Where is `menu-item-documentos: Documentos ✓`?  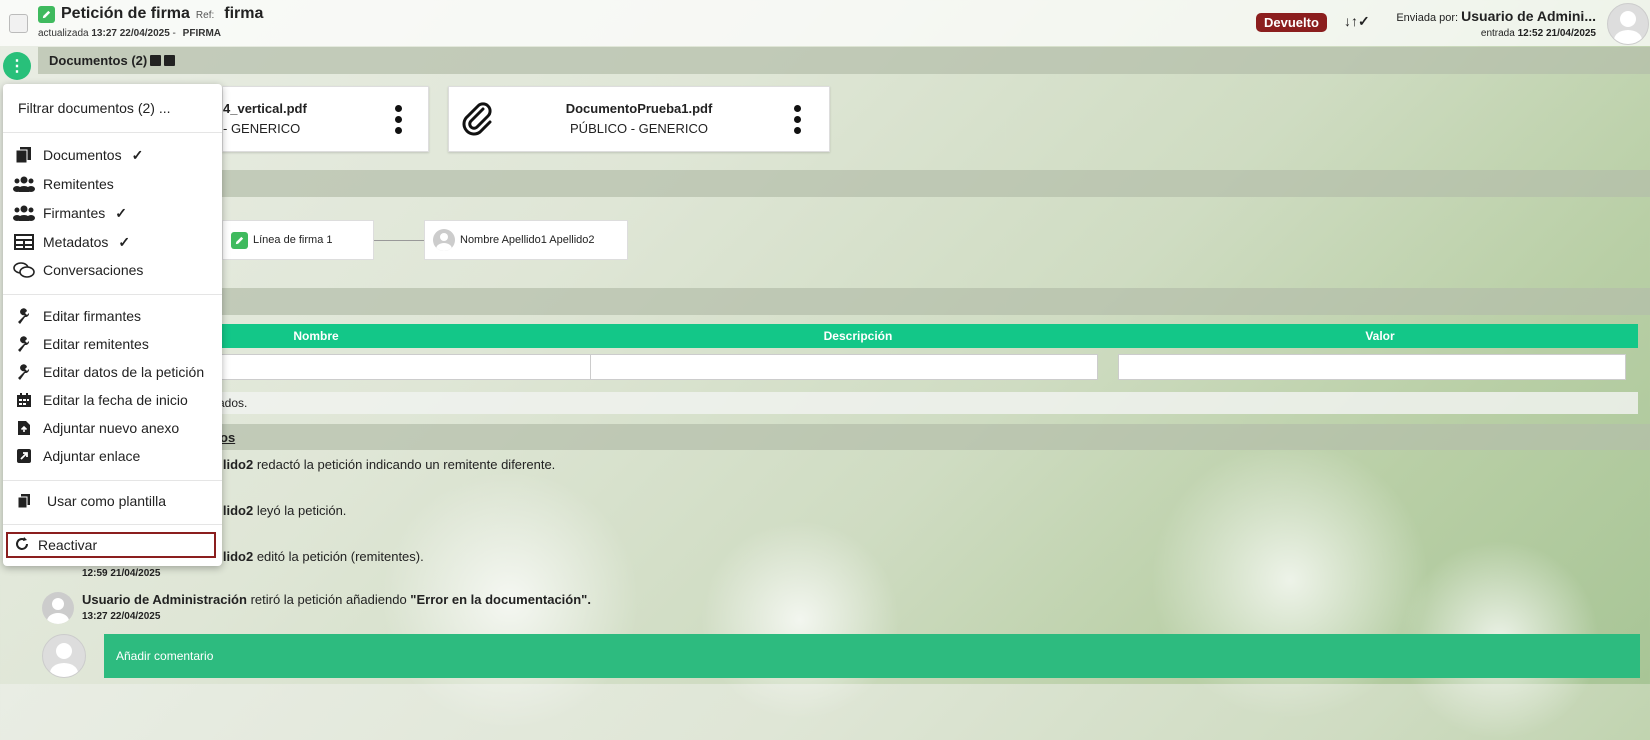
menu-item-documentos: Documentos ✓ is located at coordinates (78, 155).